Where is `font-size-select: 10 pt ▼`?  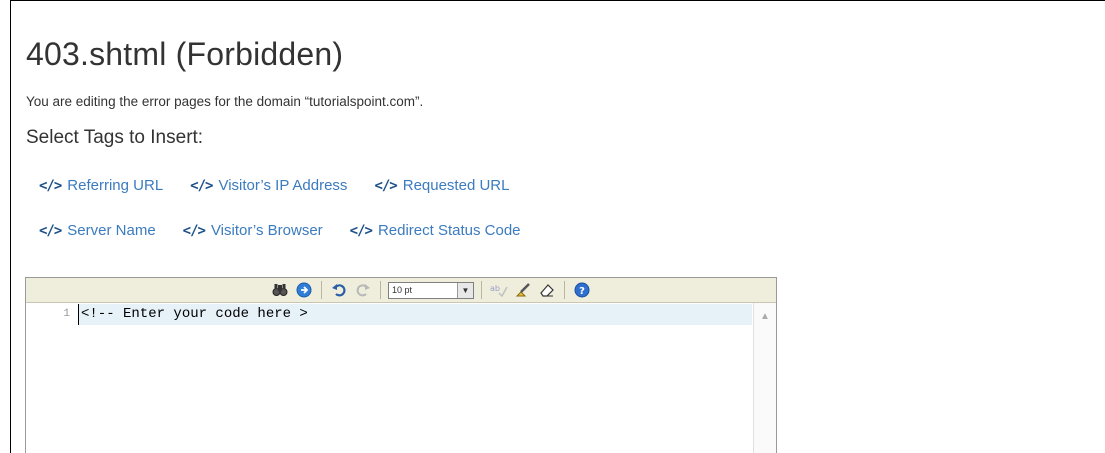 font-size-select: 10 pt ▼ is located at coordinates (431, 290).